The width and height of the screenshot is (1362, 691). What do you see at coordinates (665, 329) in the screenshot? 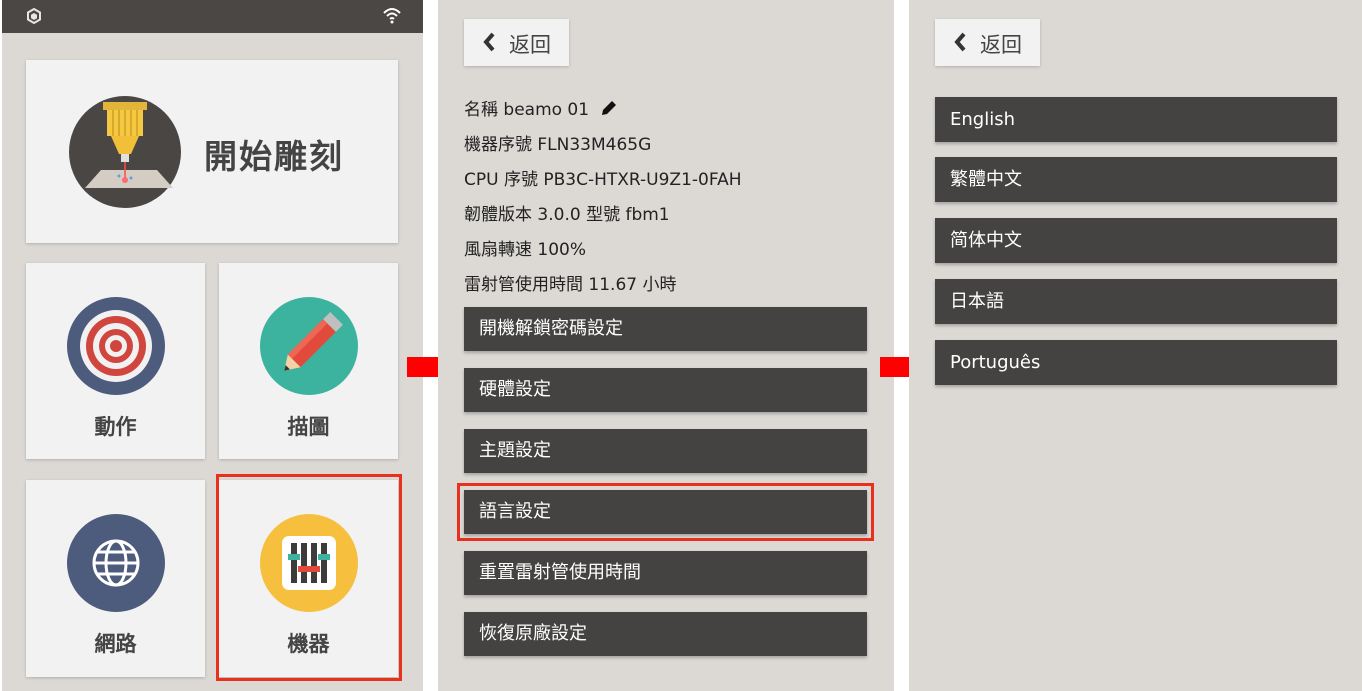
I see `unlock-password-button: 開機解鎖密碼設定` at bounding box center [665, 329].